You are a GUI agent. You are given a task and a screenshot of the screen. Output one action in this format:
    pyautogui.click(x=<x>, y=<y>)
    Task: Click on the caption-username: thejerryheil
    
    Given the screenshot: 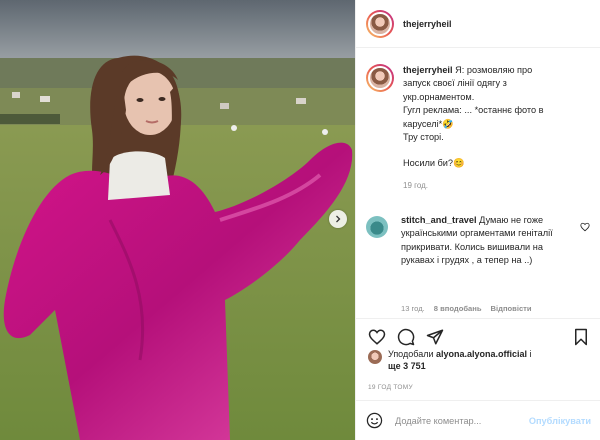 What is the action you would take?
    pyautogui.click(x=428, y=70)
    